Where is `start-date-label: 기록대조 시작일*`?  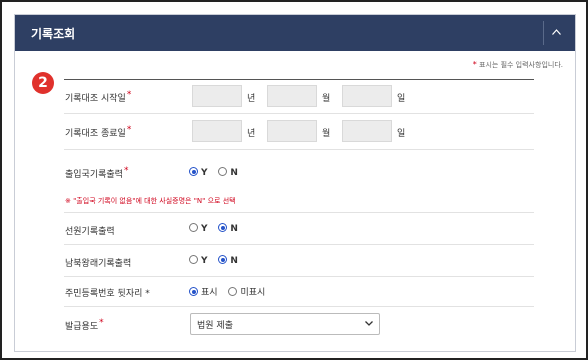 start-date-label: 기록대조 시작일* is located at coordinates (98, 97).